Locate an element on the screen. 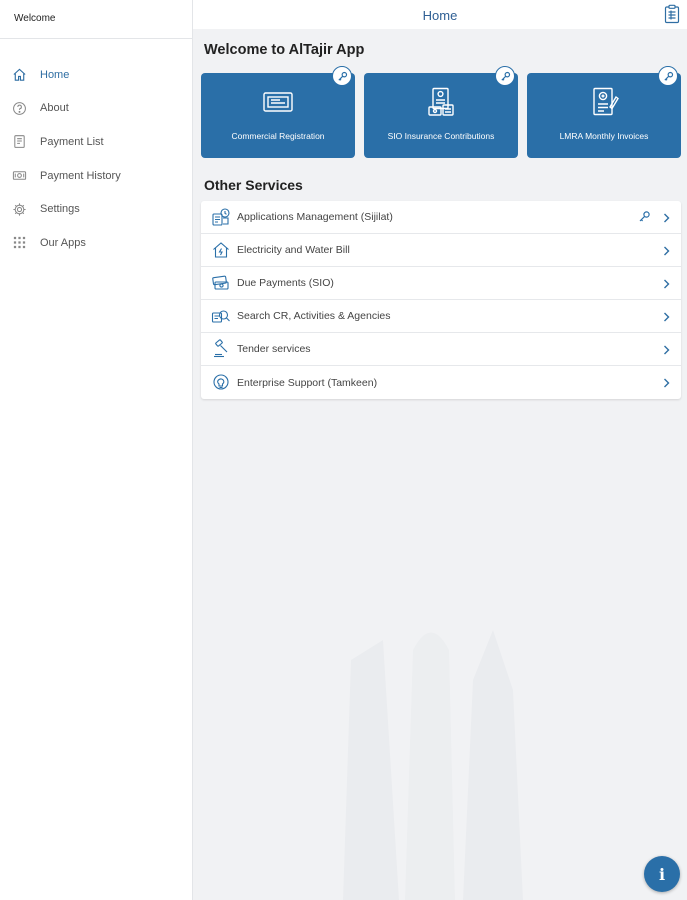 The image size is (687, 900). info-icon: i is located at coordinates (662, 874).